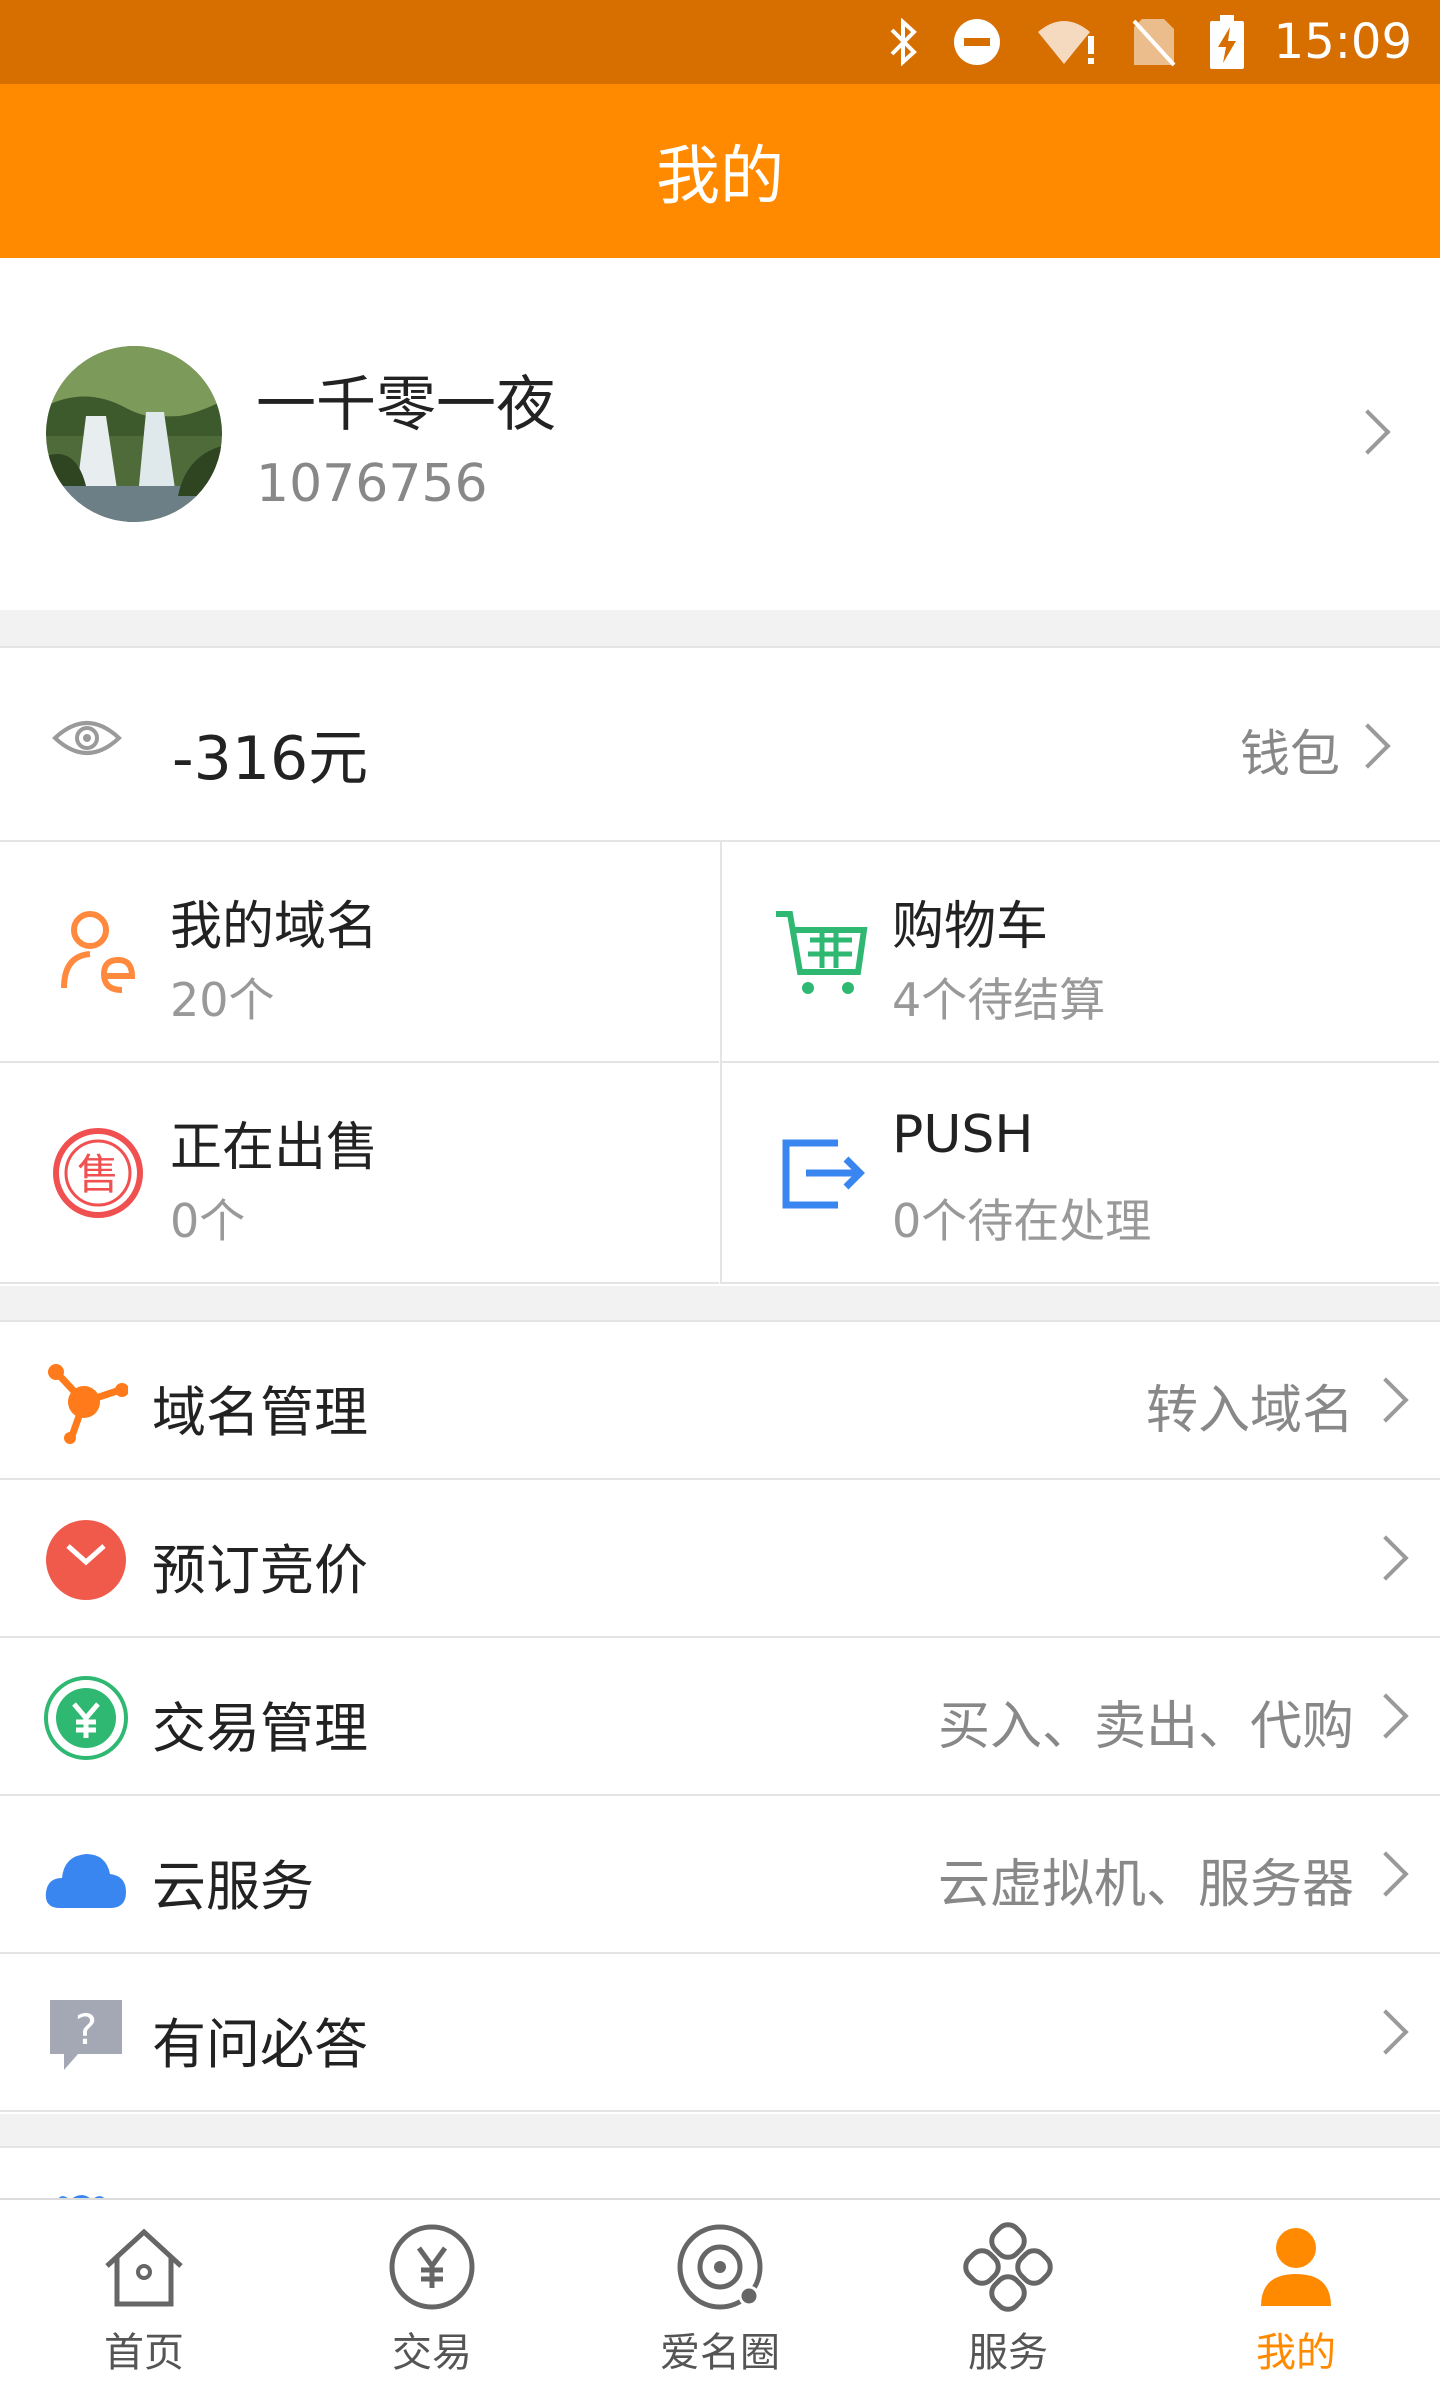 This screenshot has width=1440, height=2394. What do you see at coordinates (720, 1875) in the screenshot?
I see `menu-item-cloud: 云服务 云虚拟机、服务器` at bounding box center [720, 1875].